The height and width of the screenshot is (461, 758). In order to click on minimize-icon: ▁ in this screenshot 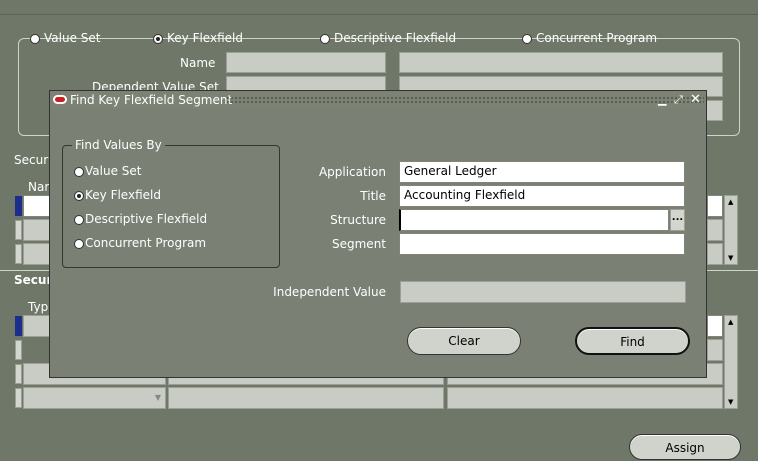, I will do `click(662, 100)`.